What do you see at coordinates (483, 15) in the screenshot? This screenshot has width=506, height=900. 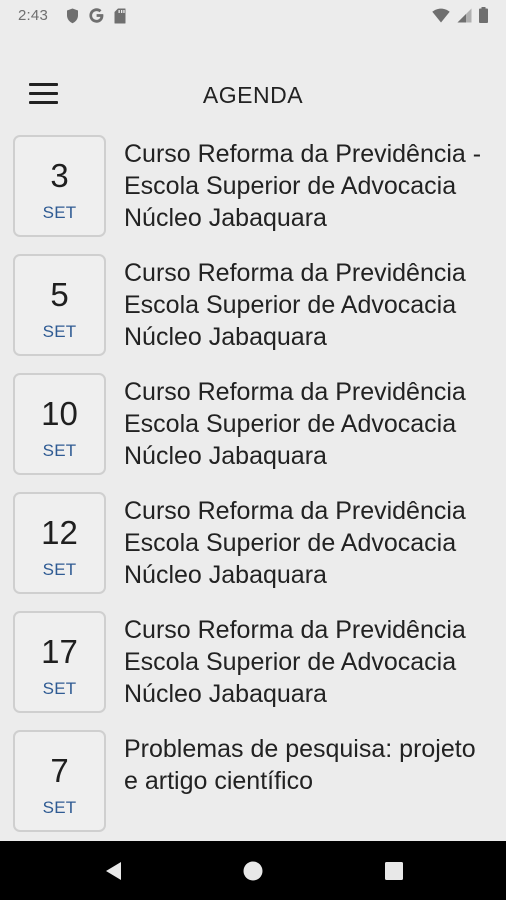 I see `battery-icon` at bounding box center [483, 15].